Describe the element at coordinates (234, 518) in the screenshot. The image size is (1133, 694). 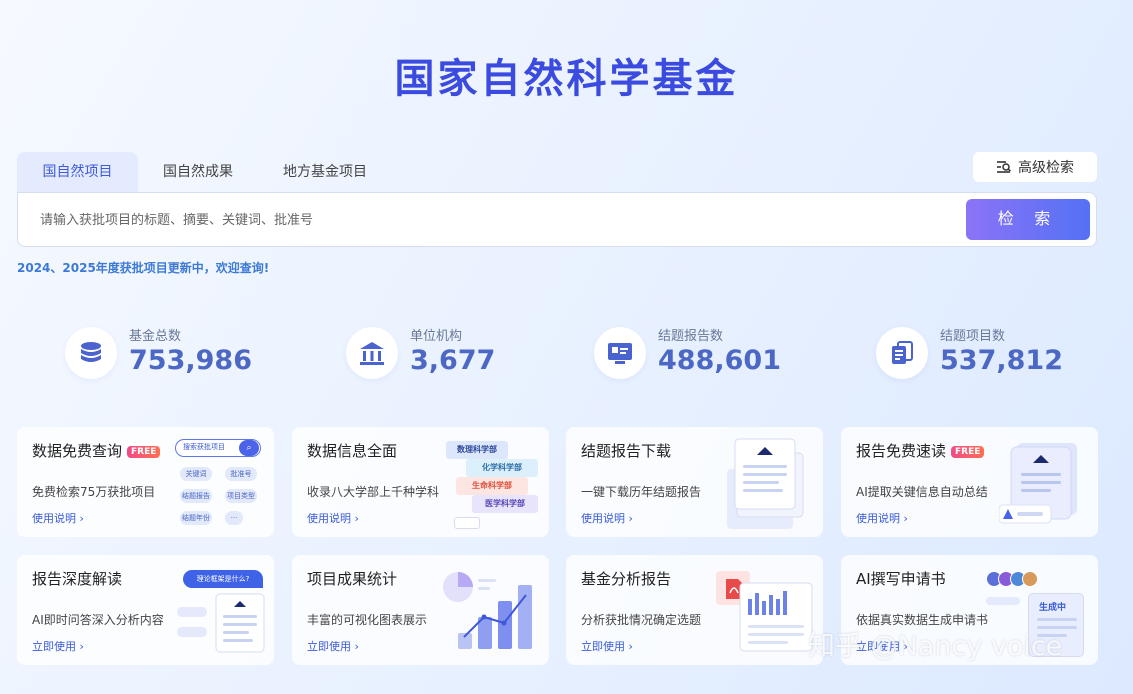
I see `filter-tag: ···` at that location.